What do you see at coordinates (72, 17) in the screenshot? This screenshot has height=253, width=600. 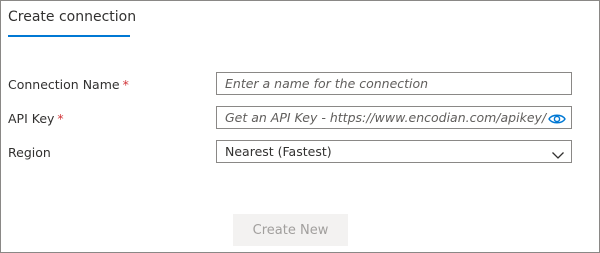 I see `tab-create-connection: Create connection` at bounding box center [72, 17].